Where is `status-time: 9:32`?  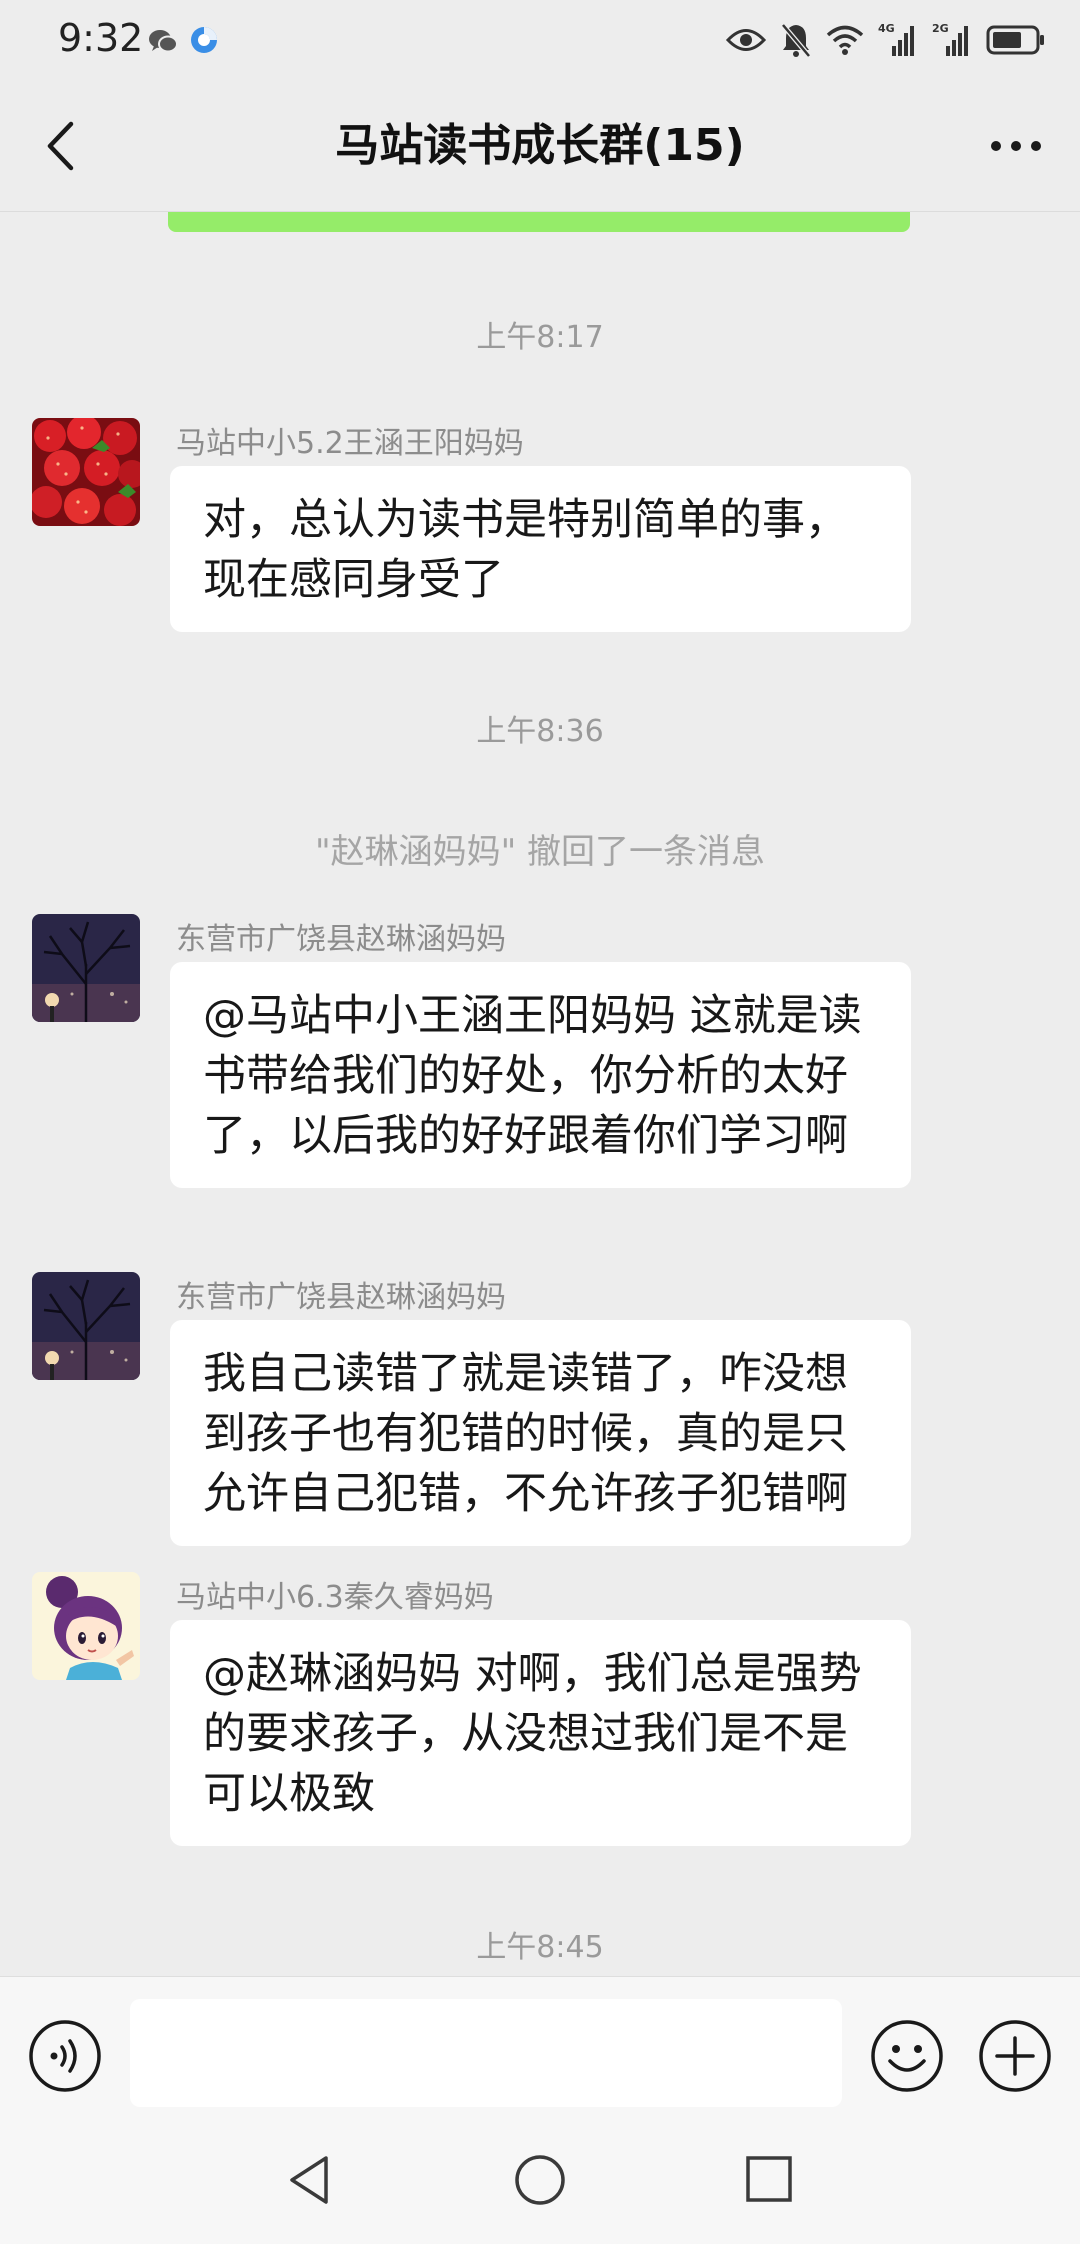 status-time: 9:32 is located at coordinates (101, 38).